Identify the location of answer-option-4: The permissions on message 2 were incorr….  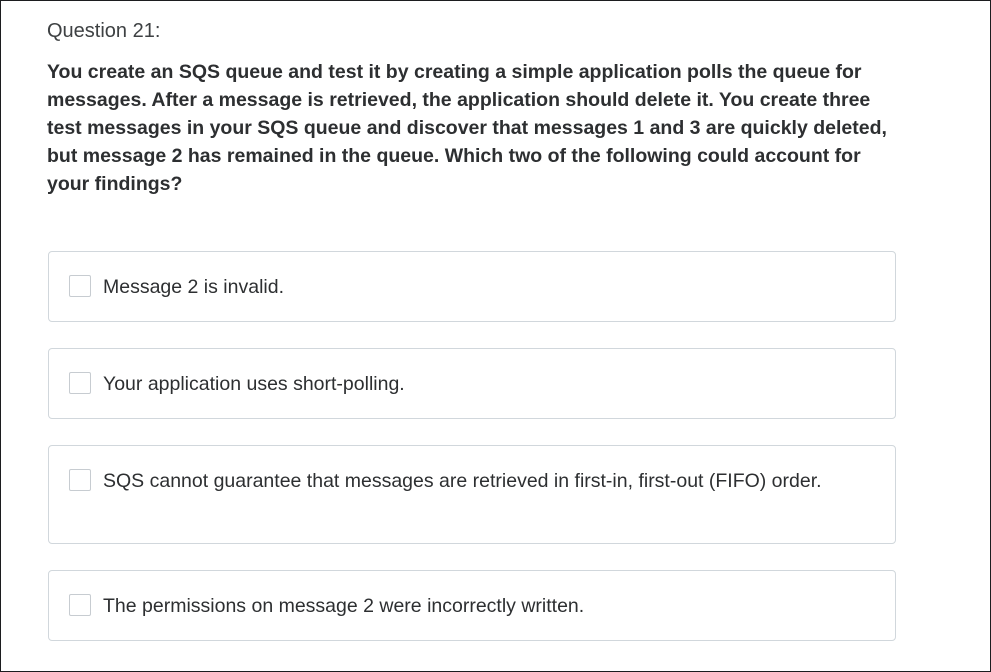
(472, 605).